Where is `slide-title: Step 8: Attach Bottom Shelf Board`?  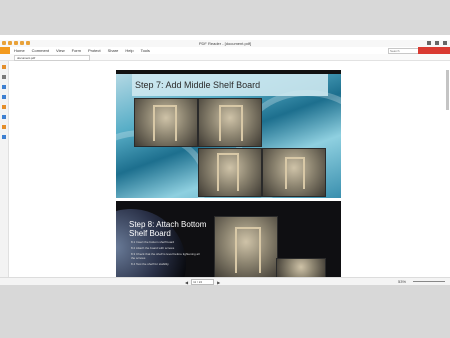
slide-title: Step 8: Attach Bottom Shelf Board is located at coordinates (169, 229).